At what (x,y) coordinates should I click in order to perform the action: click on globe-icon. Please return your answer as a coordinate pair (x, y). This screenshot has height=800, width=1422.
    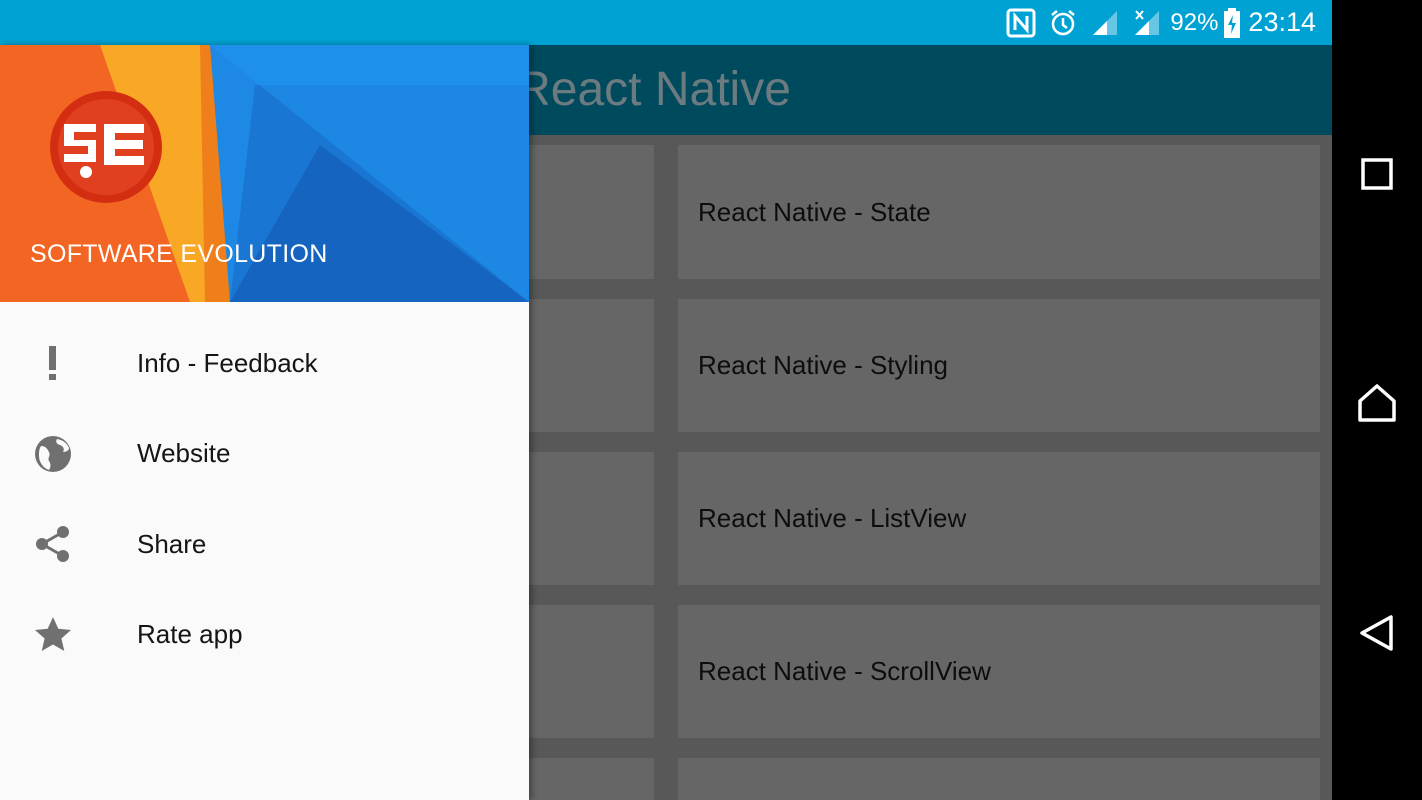
    Looking at the image, I should click on (53, 454).